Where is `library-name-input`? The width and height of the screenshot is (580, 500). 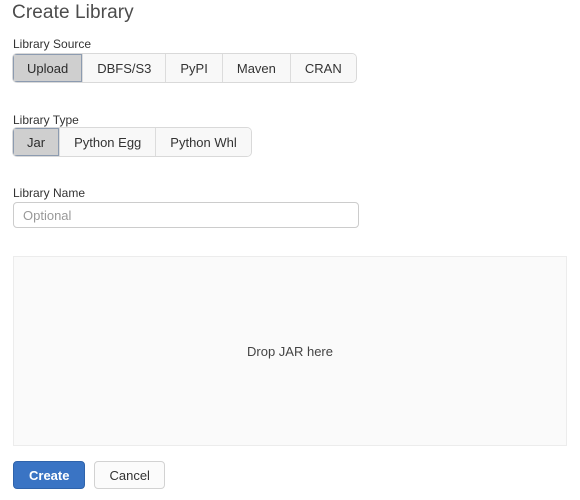 library-name-input is located at coordinates (186, 215).